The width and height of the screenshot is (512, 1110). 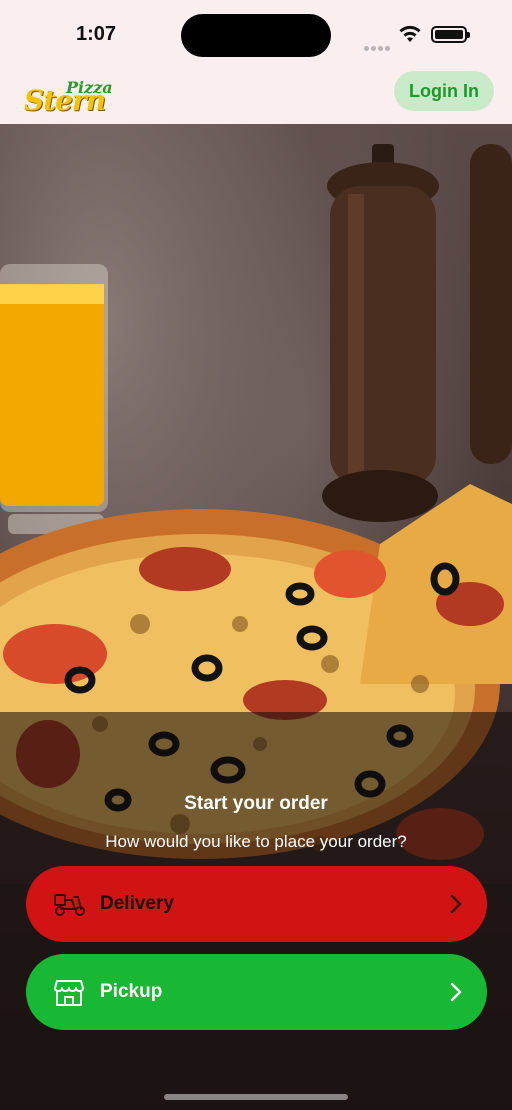 What do you see at coordinates (256, 97) in the screenshot?
I see `app-header: Pizza Stern Login In` at bounding box center [256, 97].